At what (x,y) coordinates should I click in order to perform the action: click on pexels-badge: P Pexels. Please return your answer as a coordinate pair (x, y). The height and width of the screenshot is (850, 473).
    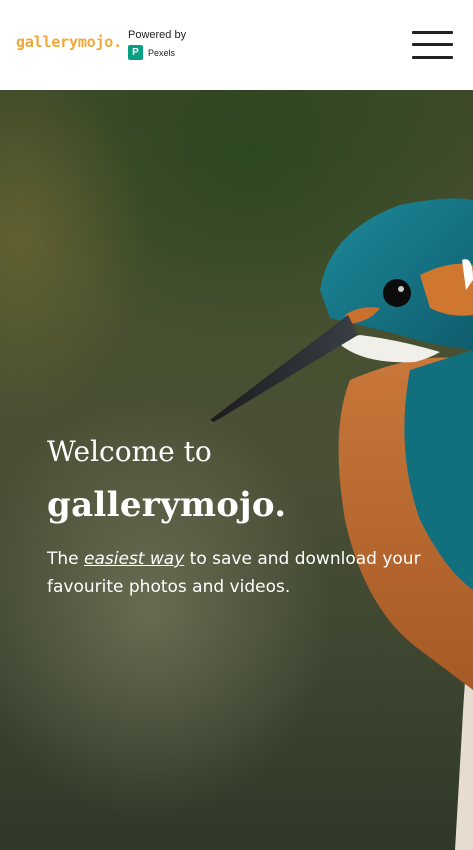
    Looking at the image, I should click on (163, 52).